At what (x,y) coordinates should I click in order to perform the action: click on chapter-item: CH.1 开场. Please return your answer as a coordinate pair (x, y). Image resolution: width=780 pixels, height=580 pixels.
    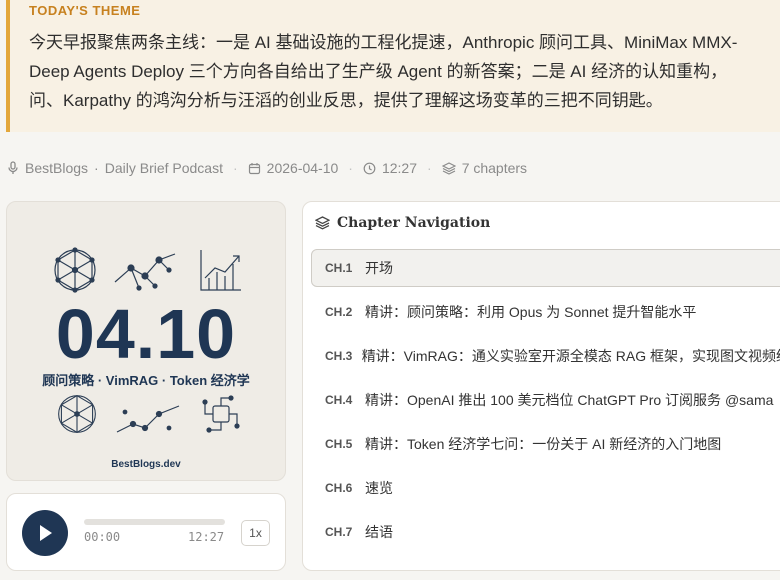
    Looking at the image, I should click on (545, 268).